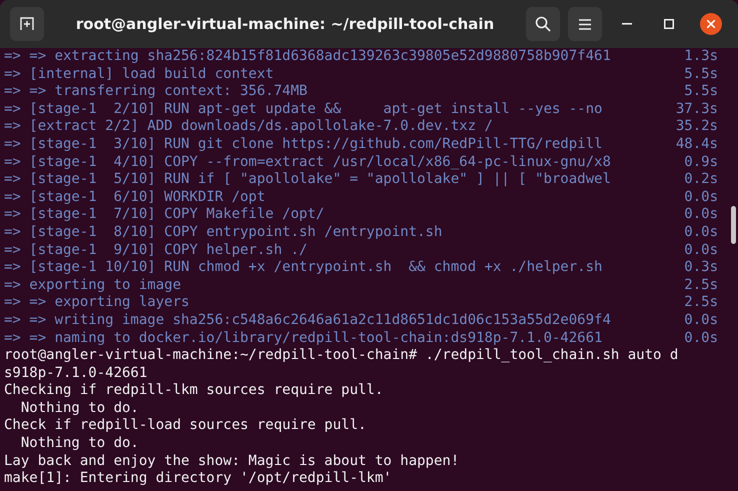 The width and height of the screenshot is (738, 491). Describe the element at coordinates (303, 145) in the screenshot. I see `build-log-line: => [stage-1 3/10] RUN git clone https://github.com/RedPill-TTG/redpill` at that location.